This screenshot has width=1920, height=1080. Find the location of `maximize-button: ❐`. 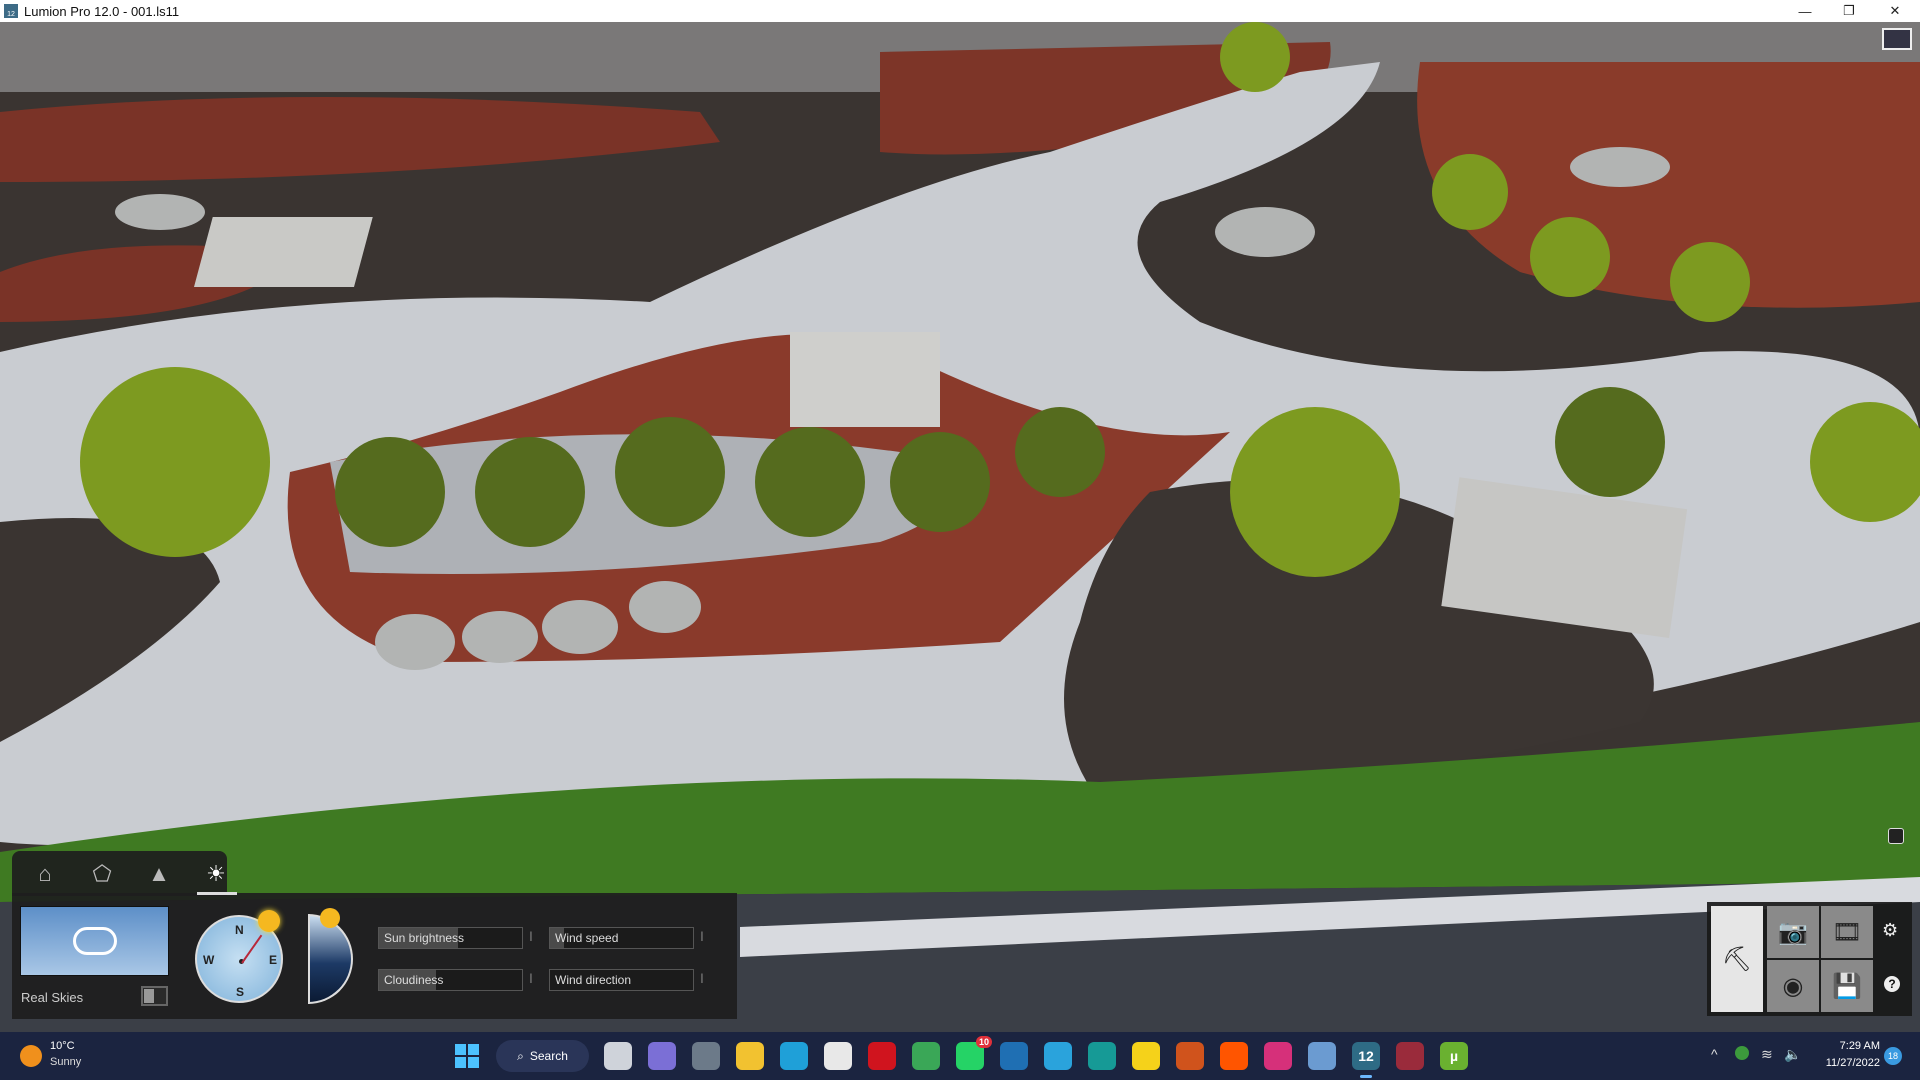

maximize-button: ❐ is located at coordinates (1849, 11).